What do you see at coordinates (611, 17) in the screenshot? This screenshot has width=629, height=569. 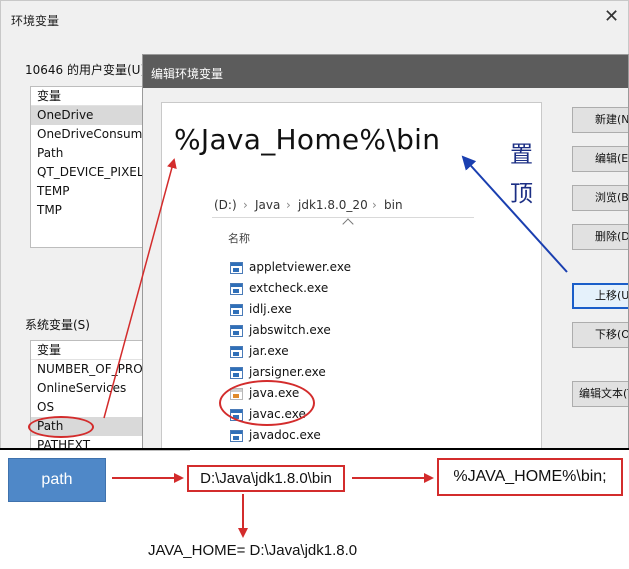 I see `close-icon: ✕` at bounding box center [611, 17].